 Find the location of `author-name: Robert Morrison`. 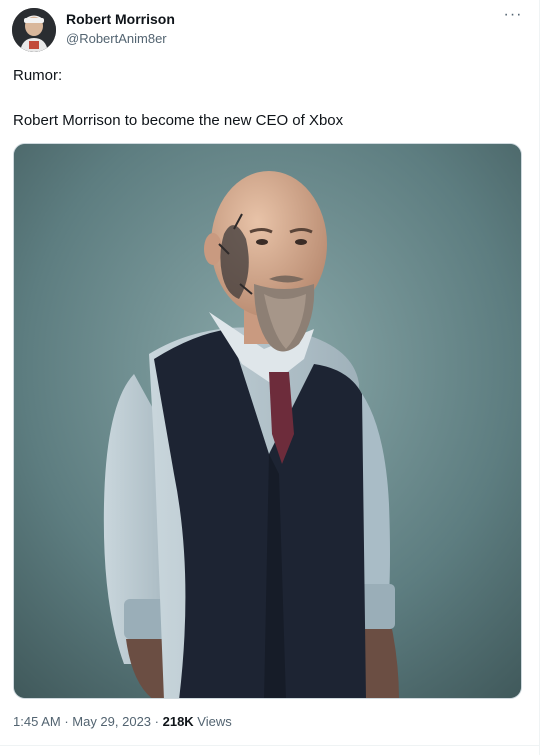

author-name: Robert Morrison is located at coordinates (120, 19).